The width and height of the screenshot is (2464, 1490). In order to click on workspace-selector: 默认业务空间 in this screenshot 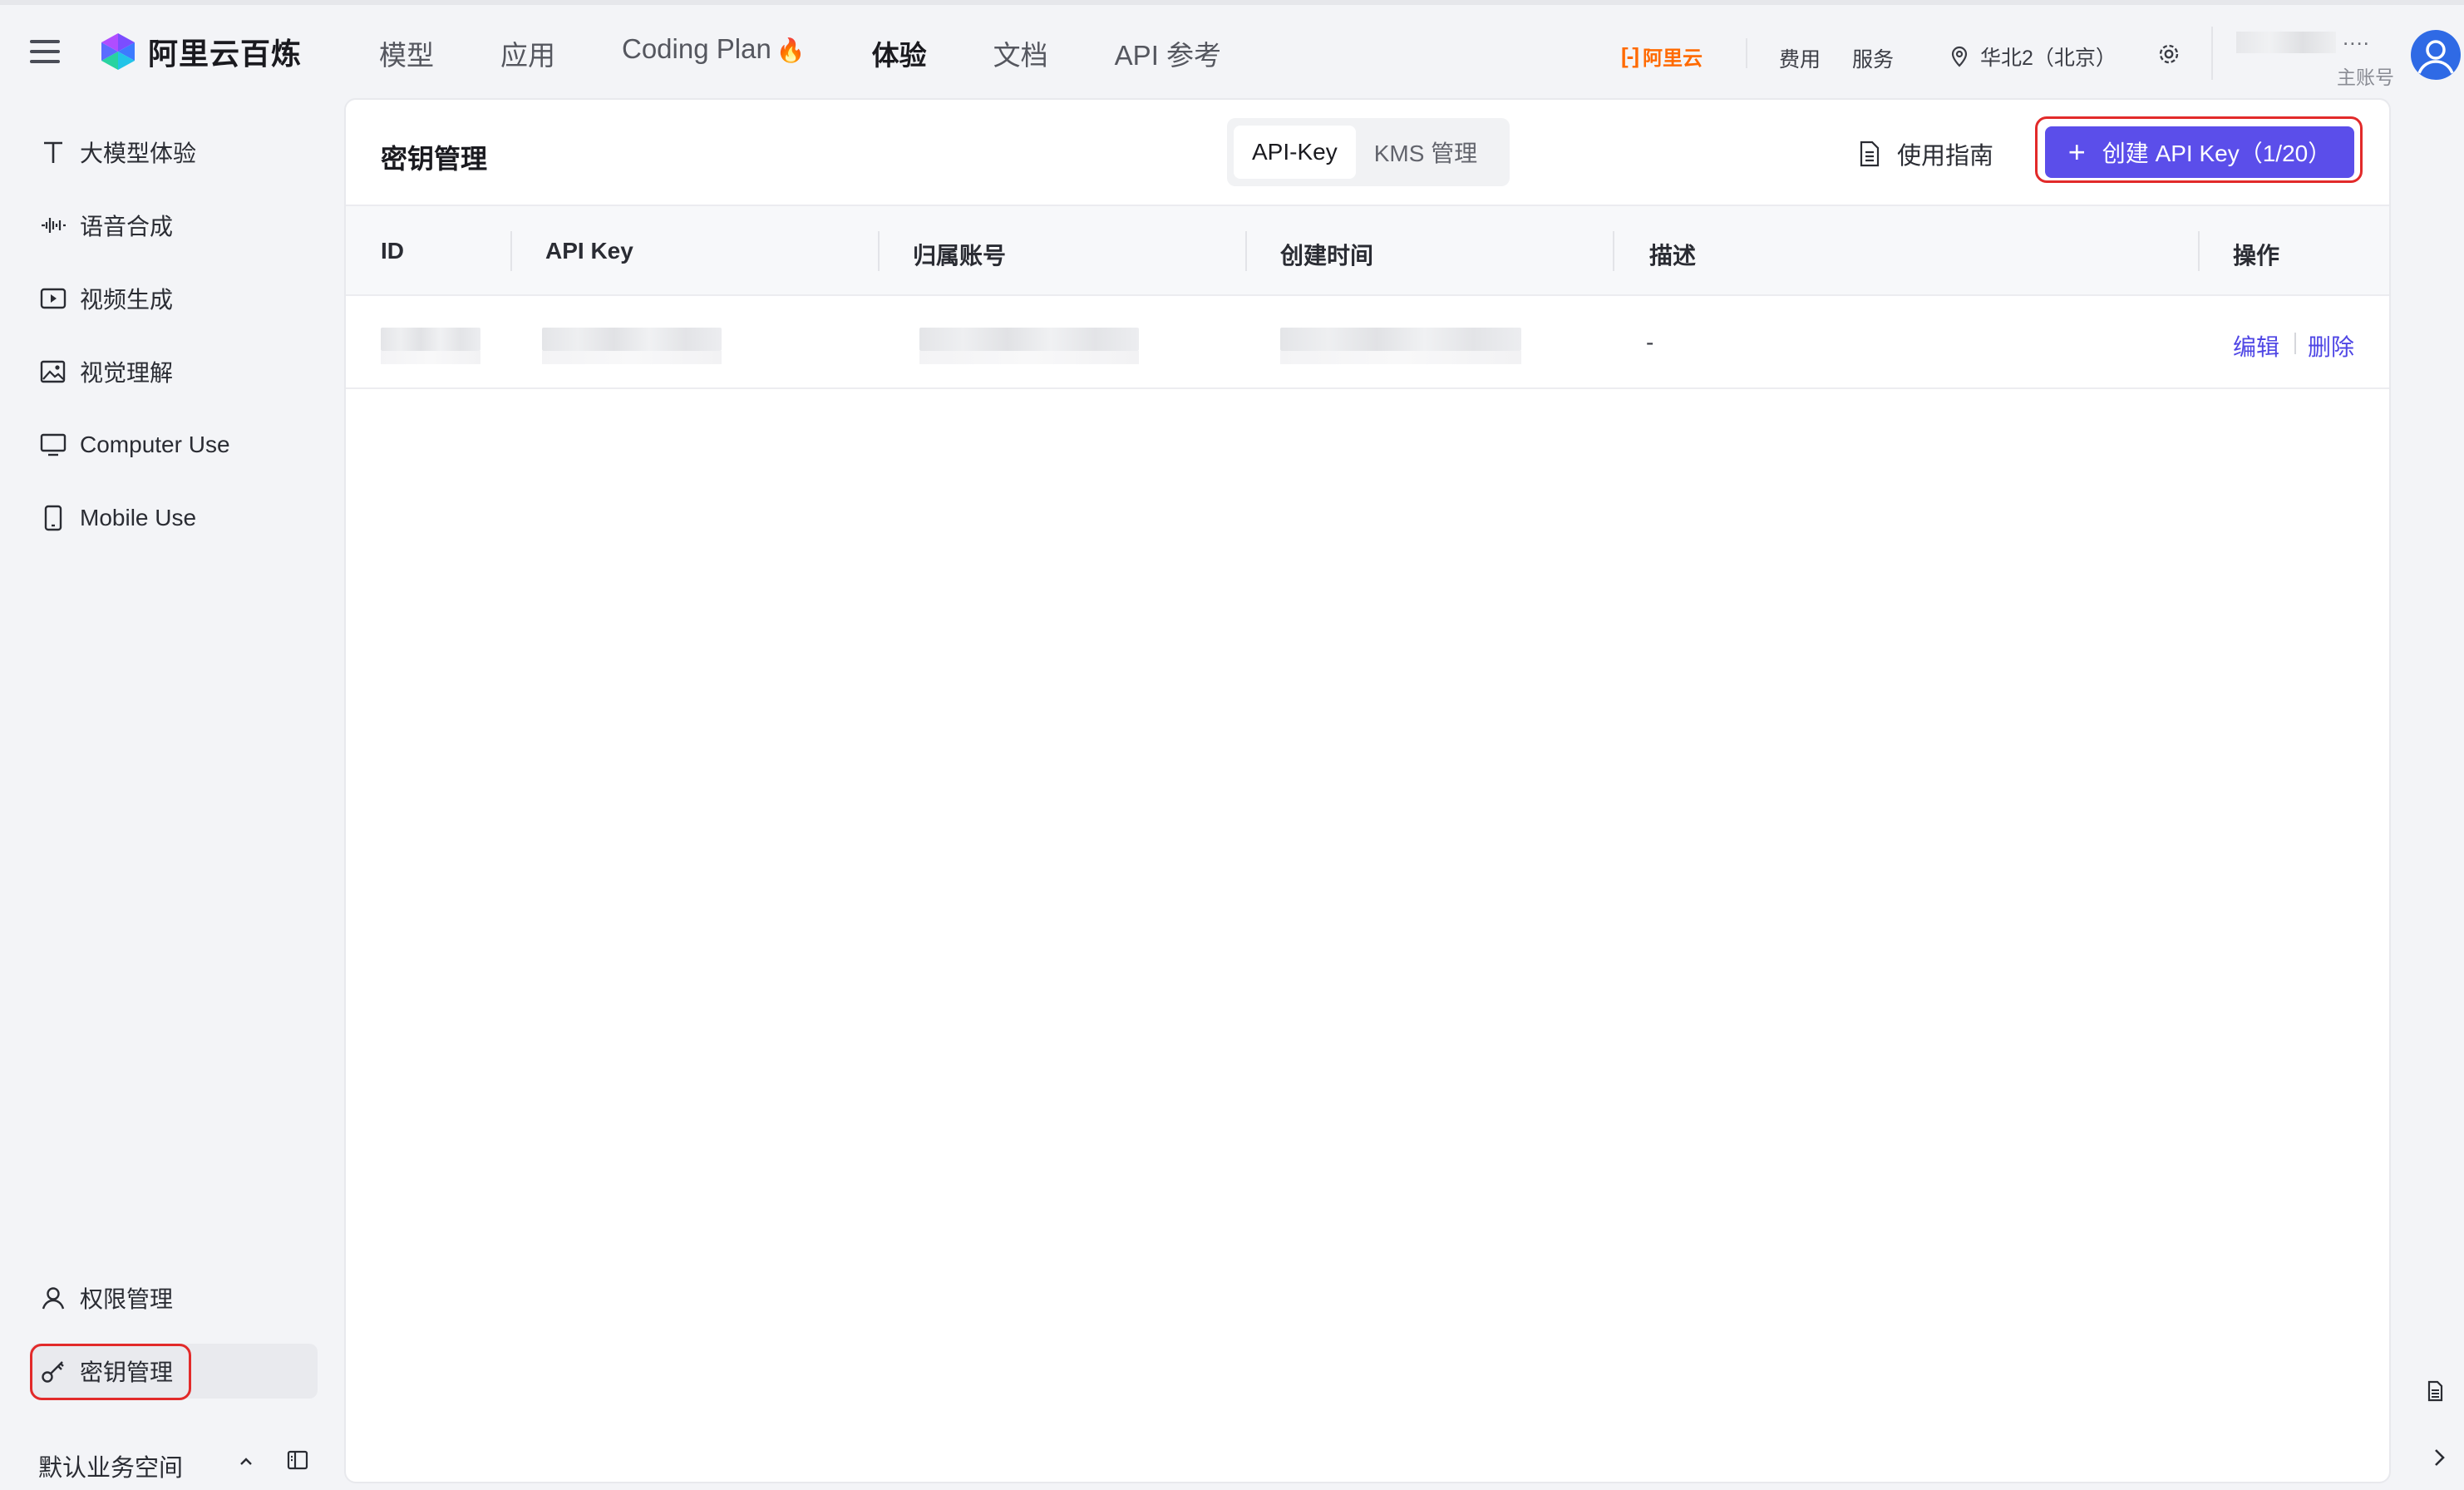, I will do `click(110, 1465)`.